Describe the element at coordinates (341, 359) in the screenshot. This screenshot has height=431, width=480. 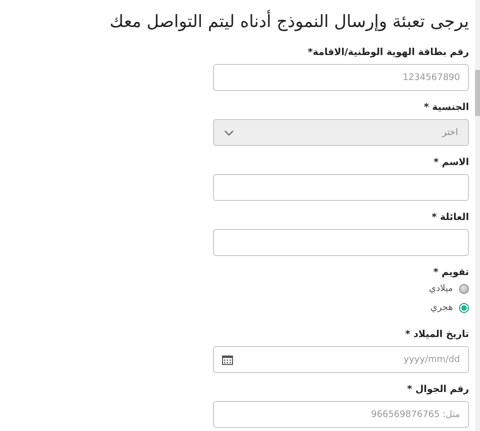
I see `date-field: yyyy/mm/dd` at that location.